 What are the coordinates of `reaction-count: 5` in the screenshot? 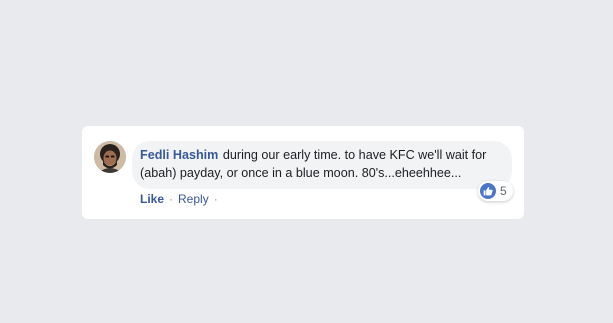 It's located at (503, 191).